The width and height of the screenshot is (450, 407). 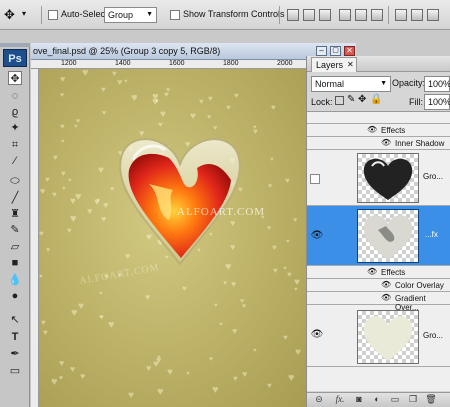 I want to click on dark-heart-thumbnail-icon, so click(x=388, y=179).